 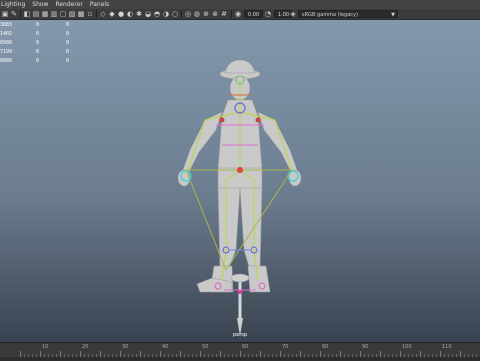 I want to click on bookmark-icon: ▤, so click(x=36, y=14).